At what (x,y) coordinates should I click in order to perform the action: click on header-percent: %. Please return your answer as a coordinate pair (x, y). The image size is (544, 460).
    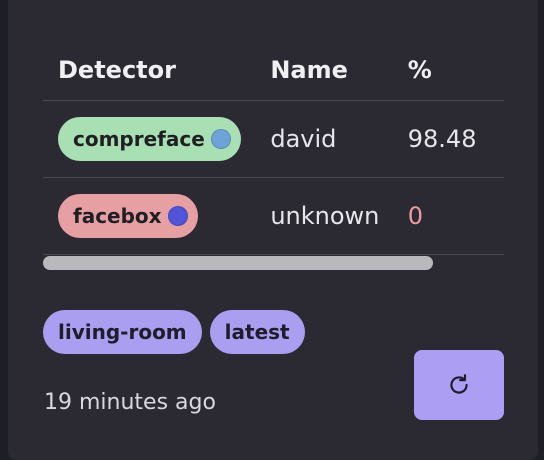
    Looking at the image, I should click on (419, 69).